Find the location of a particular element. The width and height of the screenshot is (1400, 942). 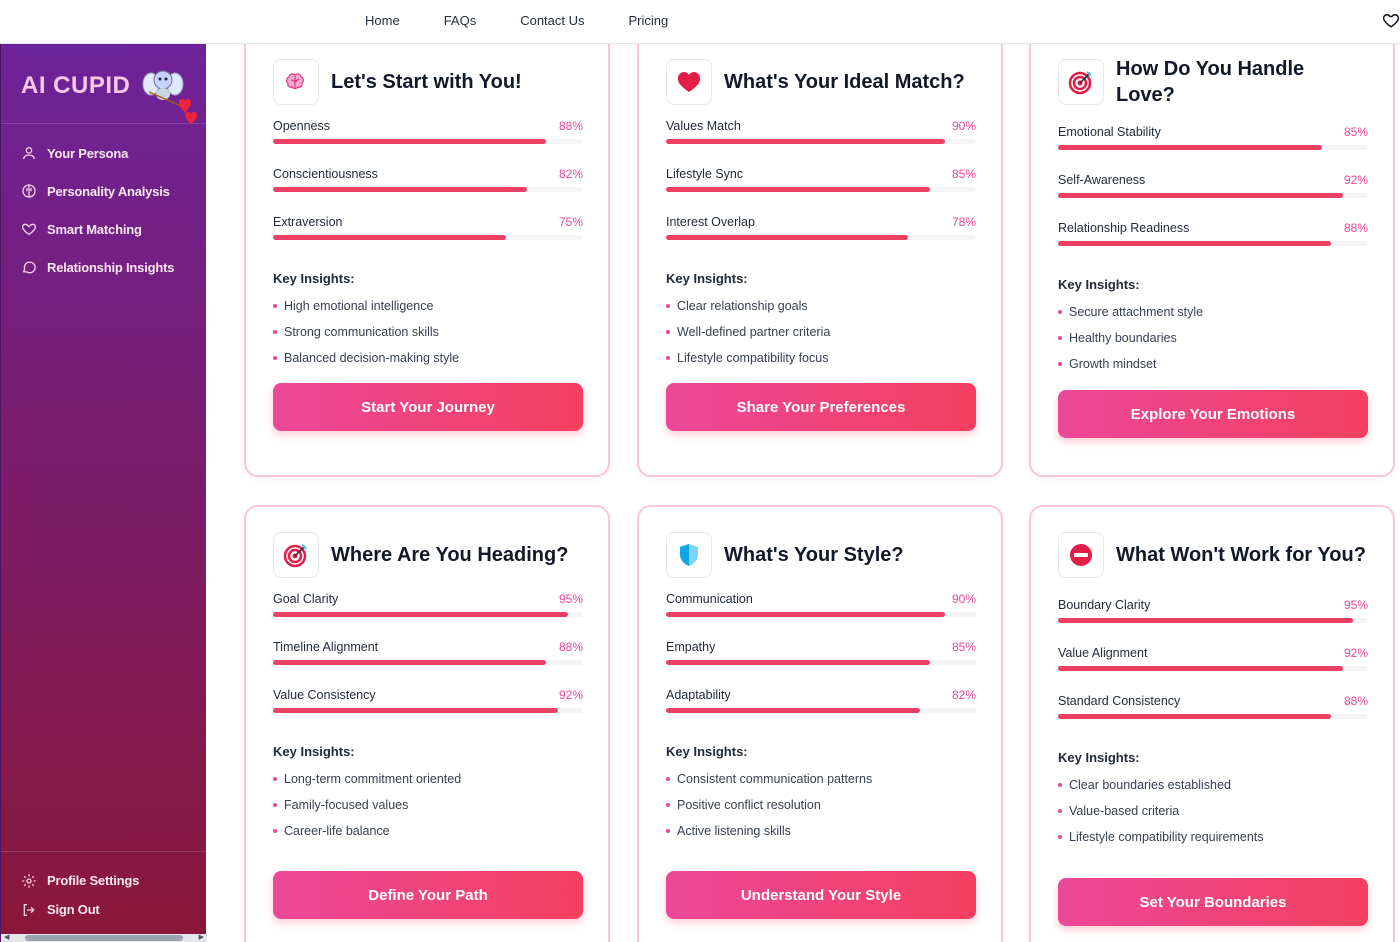

sidebar-item-your-persona: Your Persona is located at coordinates (103, 153).